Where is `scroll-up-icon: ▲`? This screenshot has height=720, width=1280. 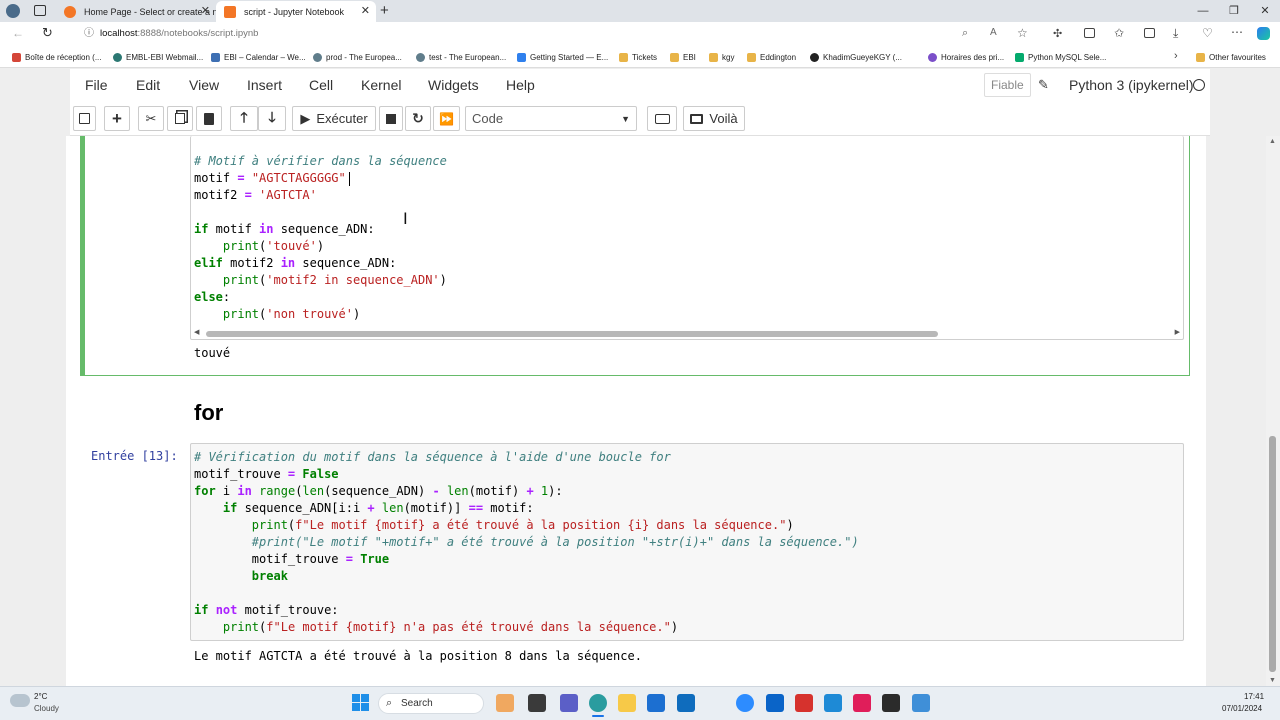 scroll-up-icon: ▲ is located at coordinates (1272, 141).